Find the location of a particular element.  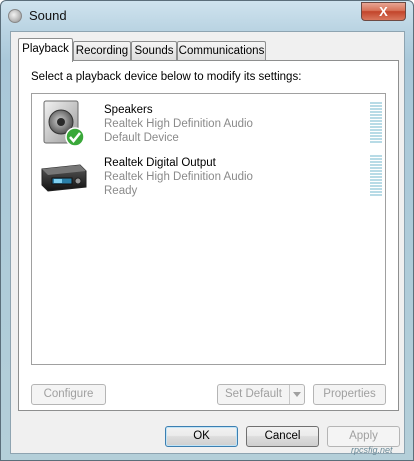

default-check-icon is located at coordinates (75, 137).